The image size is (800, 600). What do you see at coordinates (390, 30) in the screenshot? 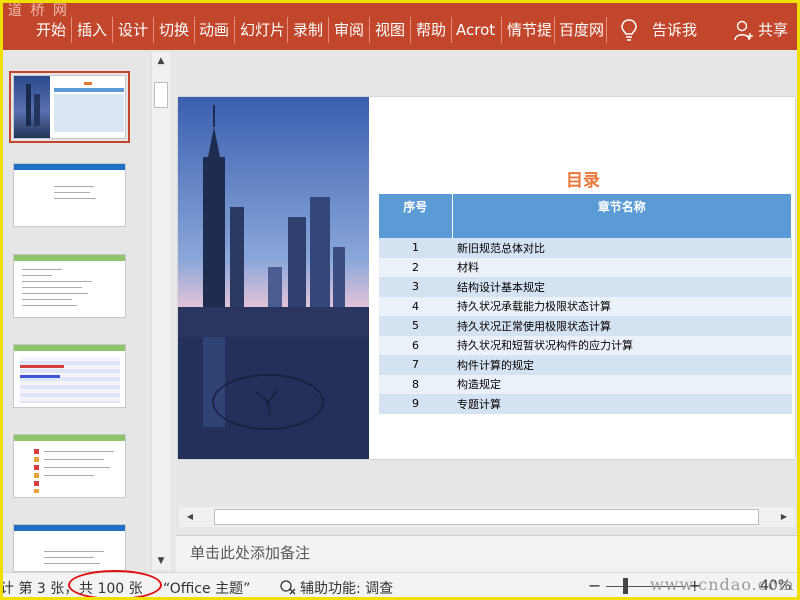
I see `tab-view: 视图` at bounding box center [390, 30].